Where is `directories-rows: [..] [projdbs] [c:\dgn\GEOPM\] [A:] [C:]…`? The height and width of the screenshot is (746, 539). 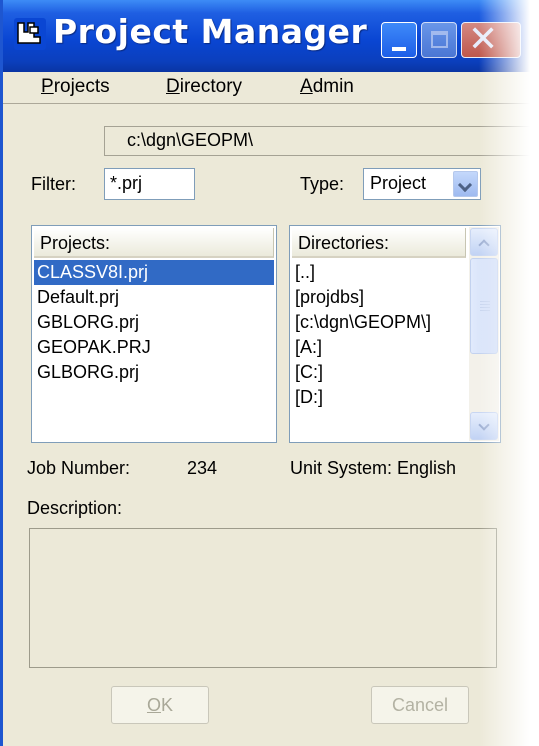 directories-rows: [..] [projdbs] [c:\dgn\GEOPM\] [A:] [C:]… is located at coordinates (379, 335).